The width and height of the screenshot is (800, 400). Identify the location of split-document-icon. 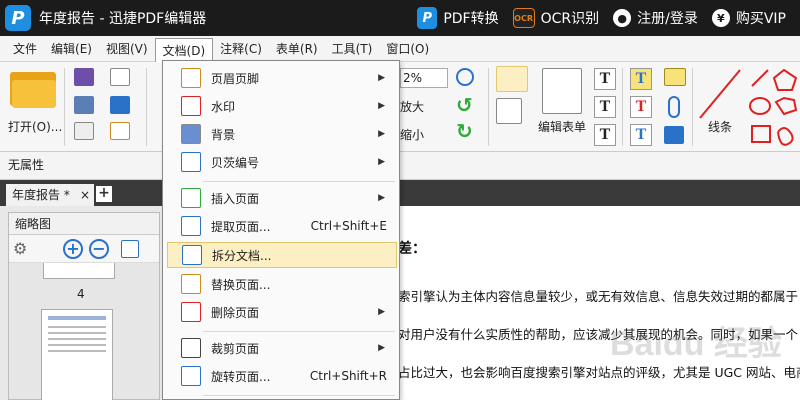
(192, 255).